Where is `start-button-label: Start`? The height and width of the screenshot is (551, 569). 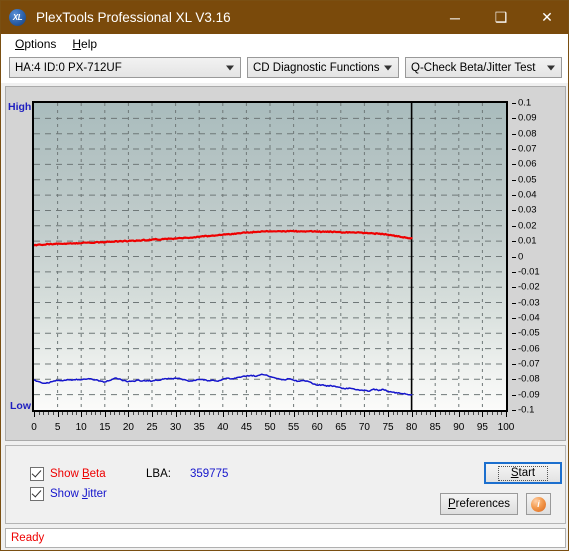 start-button-label: Start is located at coordinates (523, 473).